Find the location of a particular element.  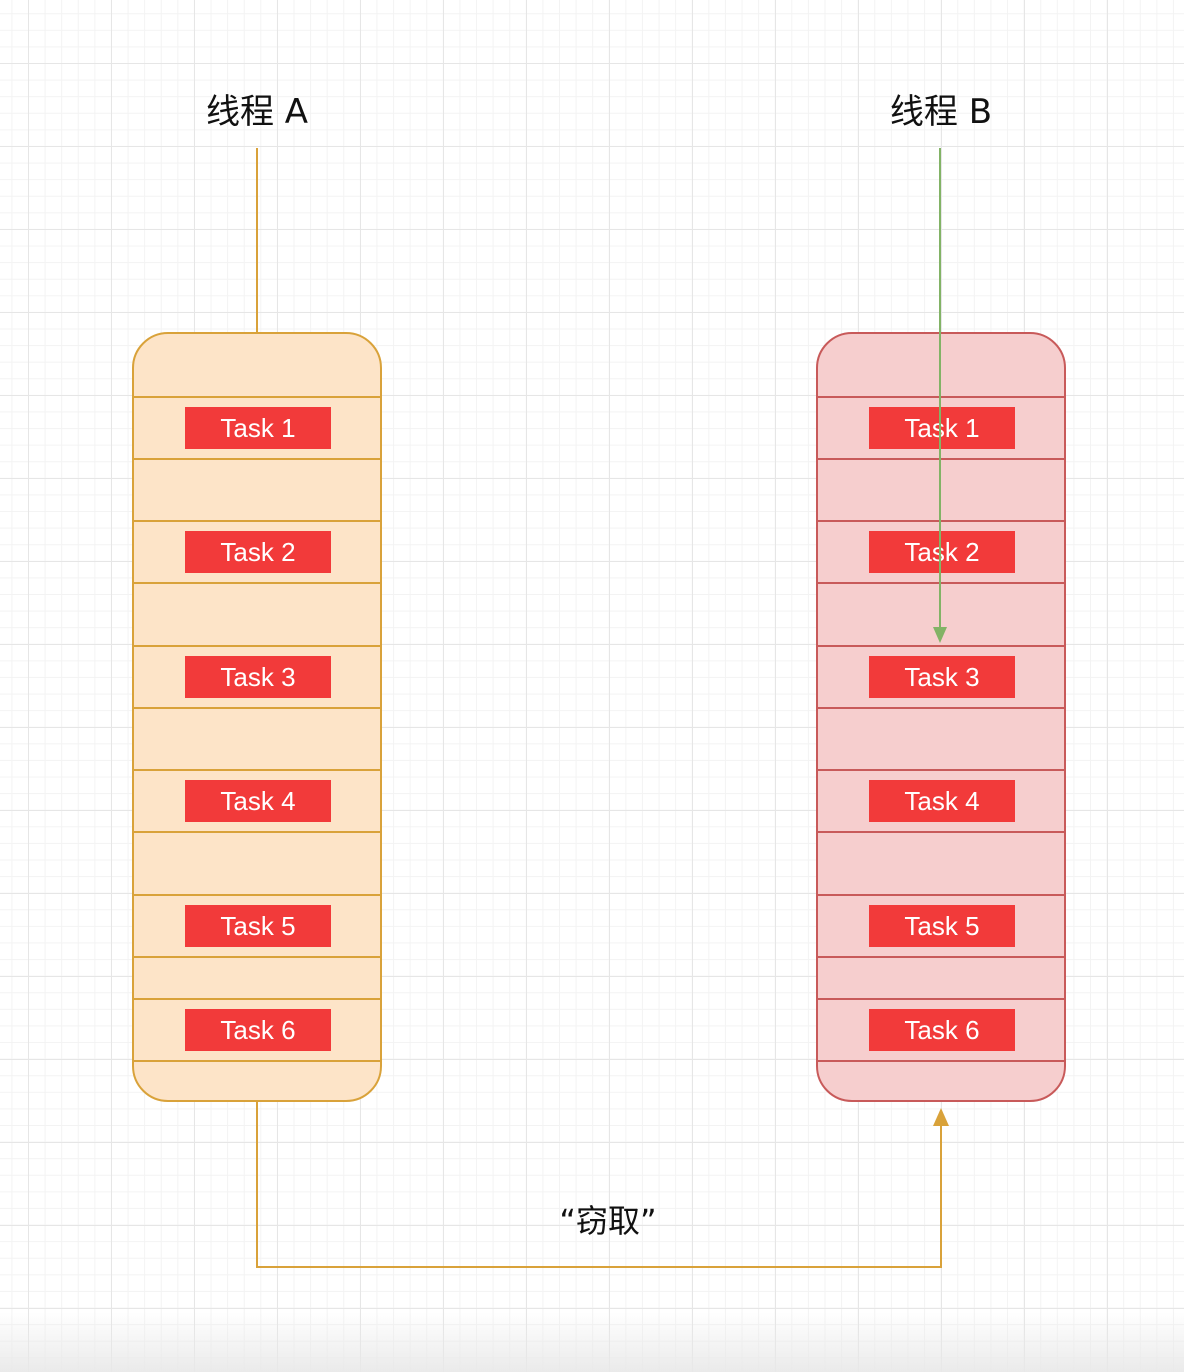

steal-label: “窃取” is located at coordinates (608, 1221).